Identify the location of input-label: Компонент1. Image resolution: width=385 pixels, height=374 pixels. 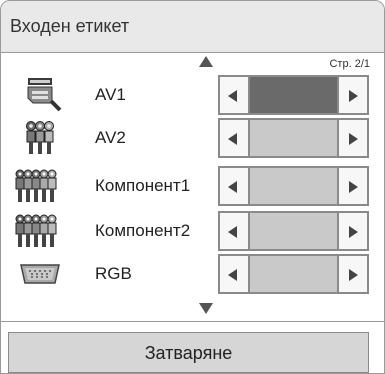
(143, 185).